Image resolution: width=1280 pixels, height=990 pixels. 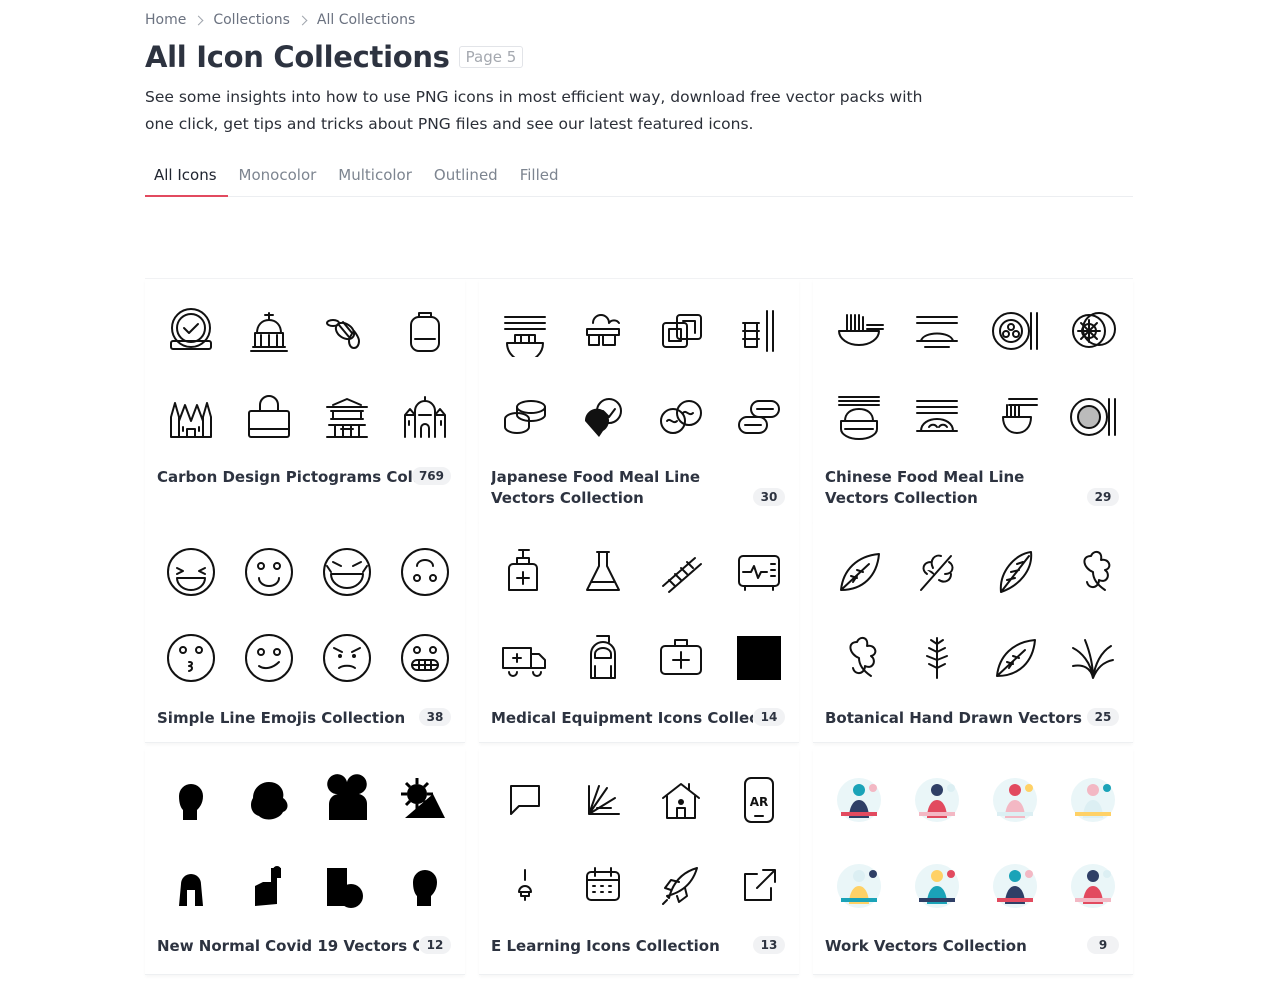 I want to click on mooncake-icon, so click(x=1093, y=331).